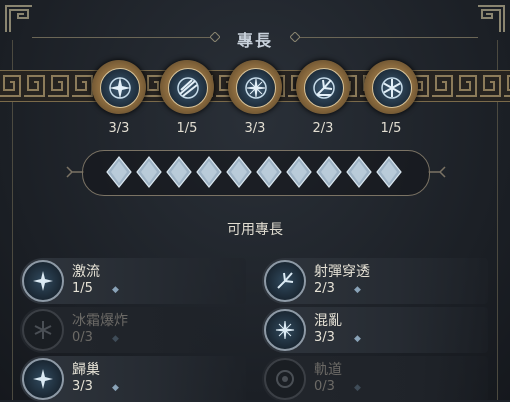  Describe the element at coordinates (342, 272) in the screenshot. I see `perk-name: 射彈穿透` at that location.